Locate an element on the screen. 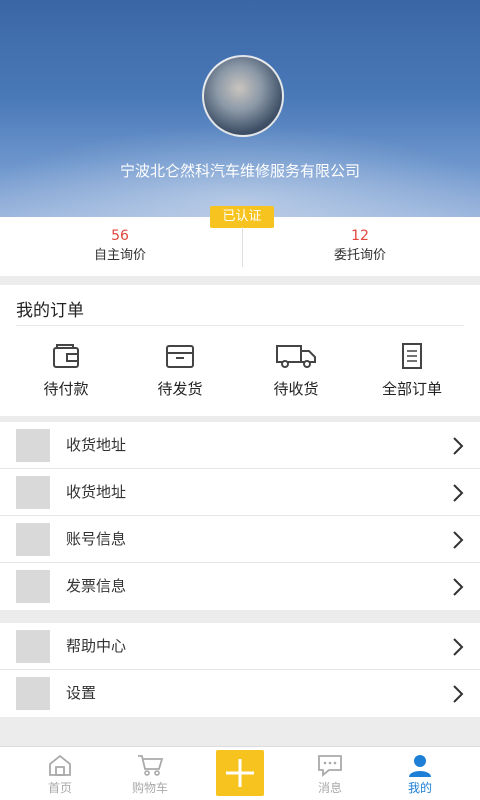 This screenshot has width=480, height=800. tab-label: 消息 is located at coordinates (329, 788).